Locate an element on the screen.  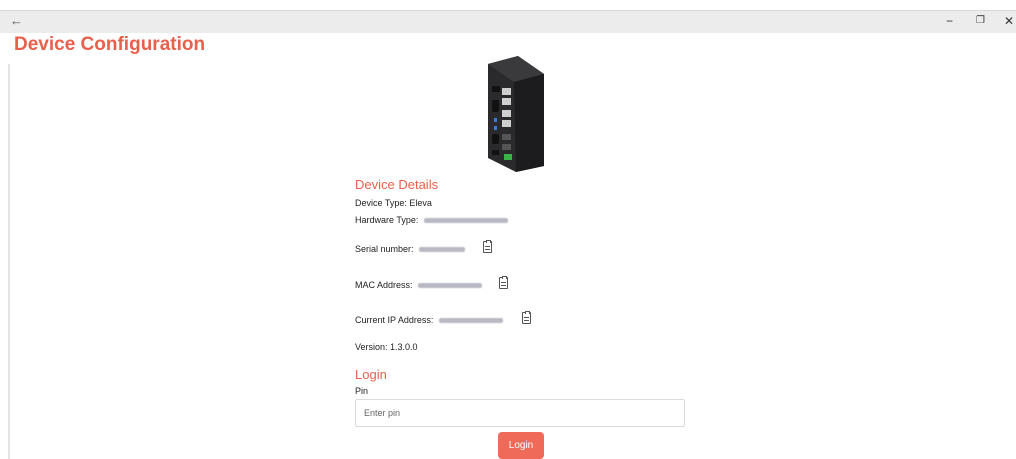
hardware-type-label: Hardware Type: is located at coordinates (387, 220).